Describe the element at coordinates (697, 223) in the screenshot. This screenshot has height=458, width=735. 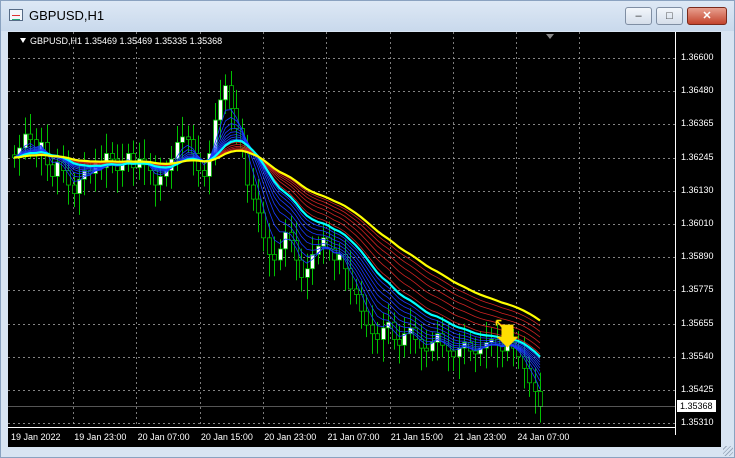
I see `price-tick-label: 1.36010` at that location.